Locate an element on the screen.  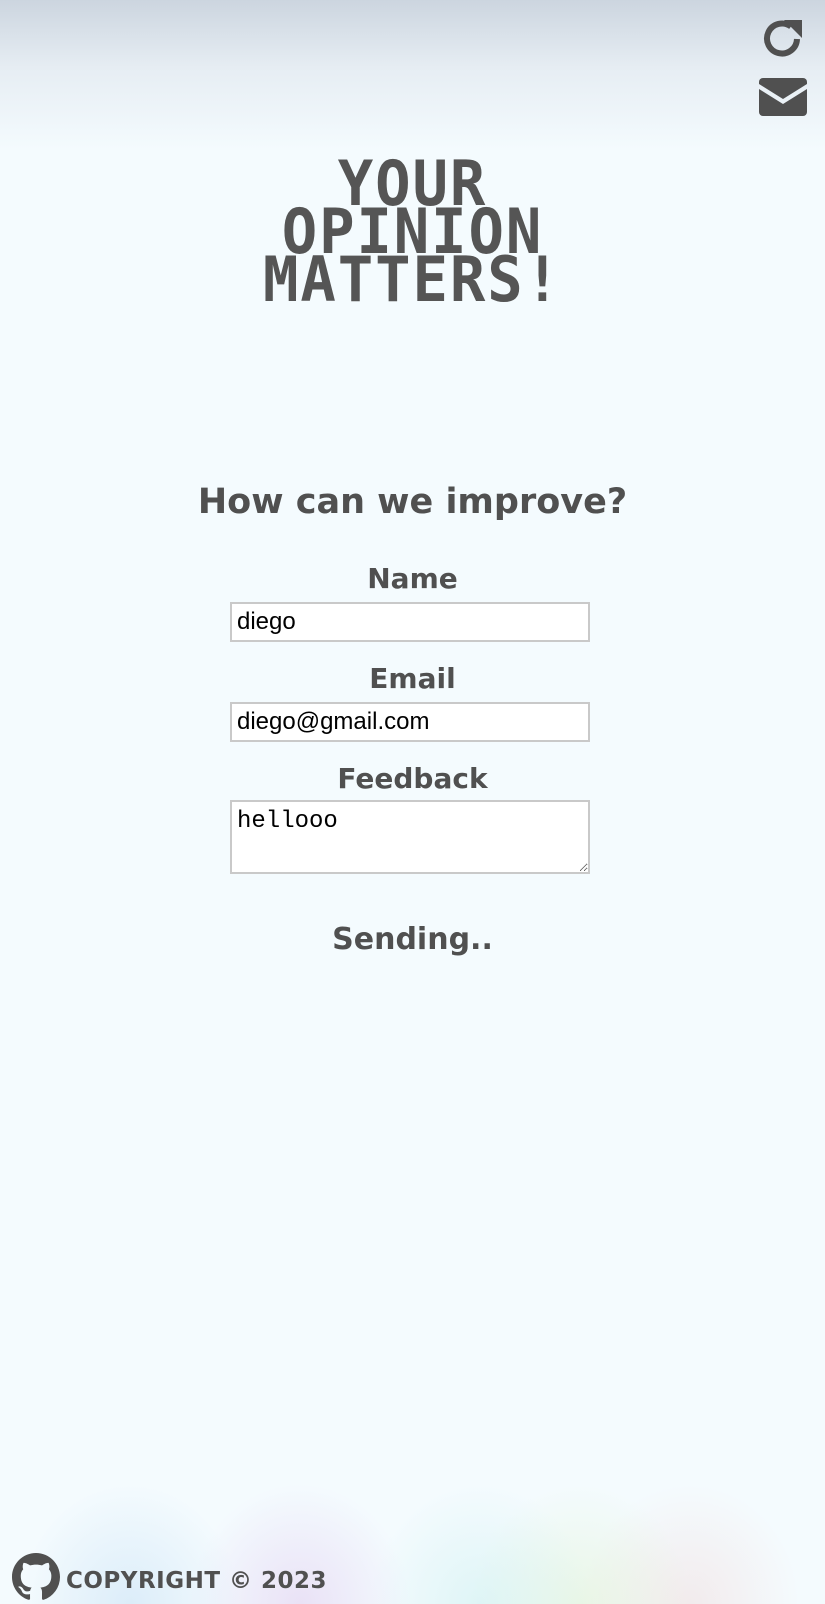
refresh-icon is located at coordinates (783, 38).